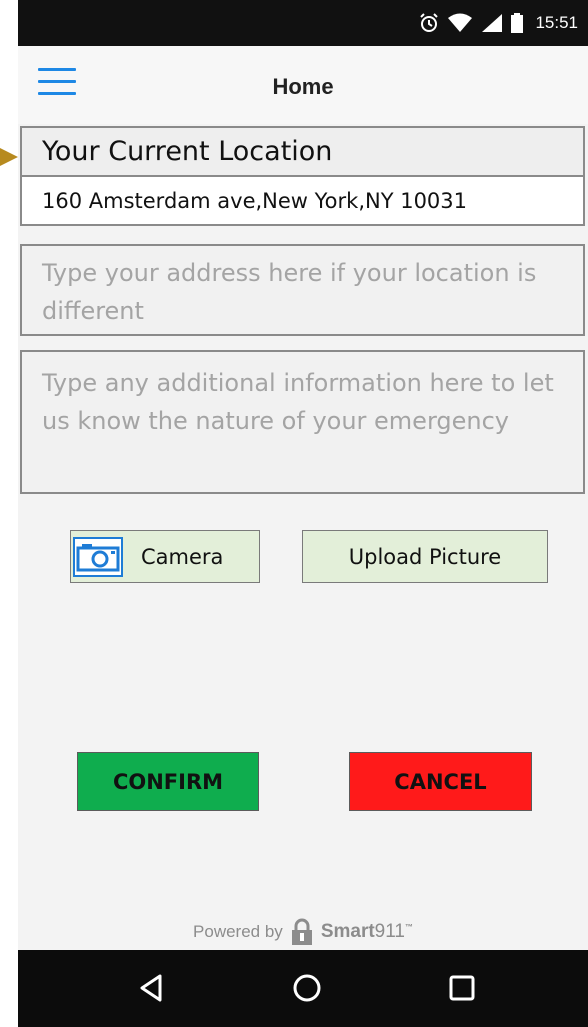 Image resolution: width=588 pixels, height=1027 pixels. I want to click on confirm-button: CONFIRM, so click(168, 781).